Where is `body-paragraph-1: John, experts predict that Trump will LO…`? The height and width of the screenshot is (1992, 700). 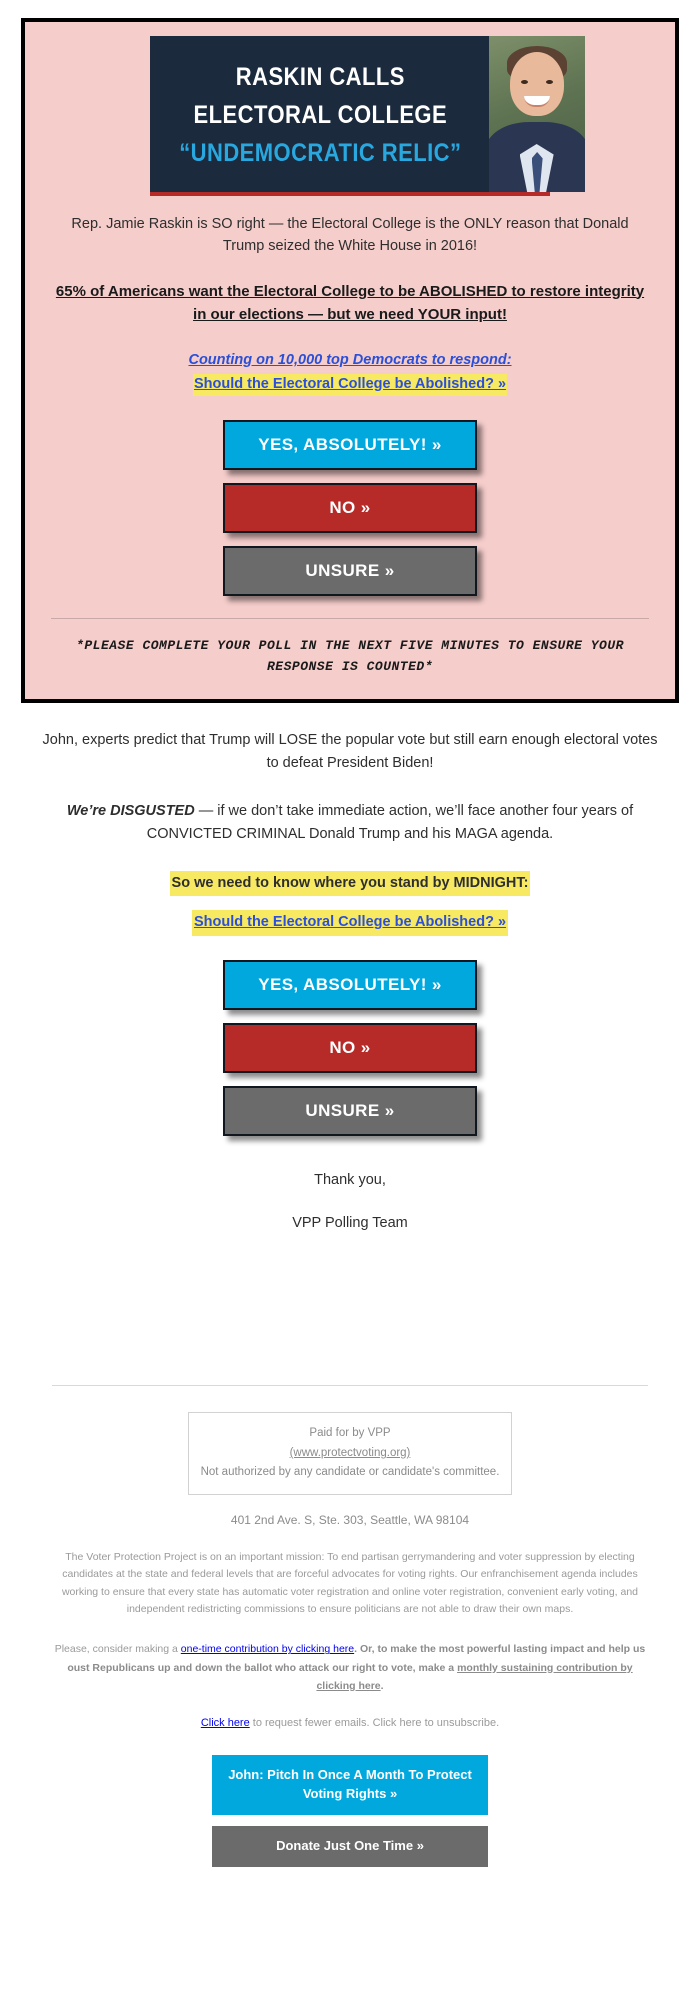 body-paragraph-1: John, experts predict that Trump will LO… is located at coordinates (350, 751).